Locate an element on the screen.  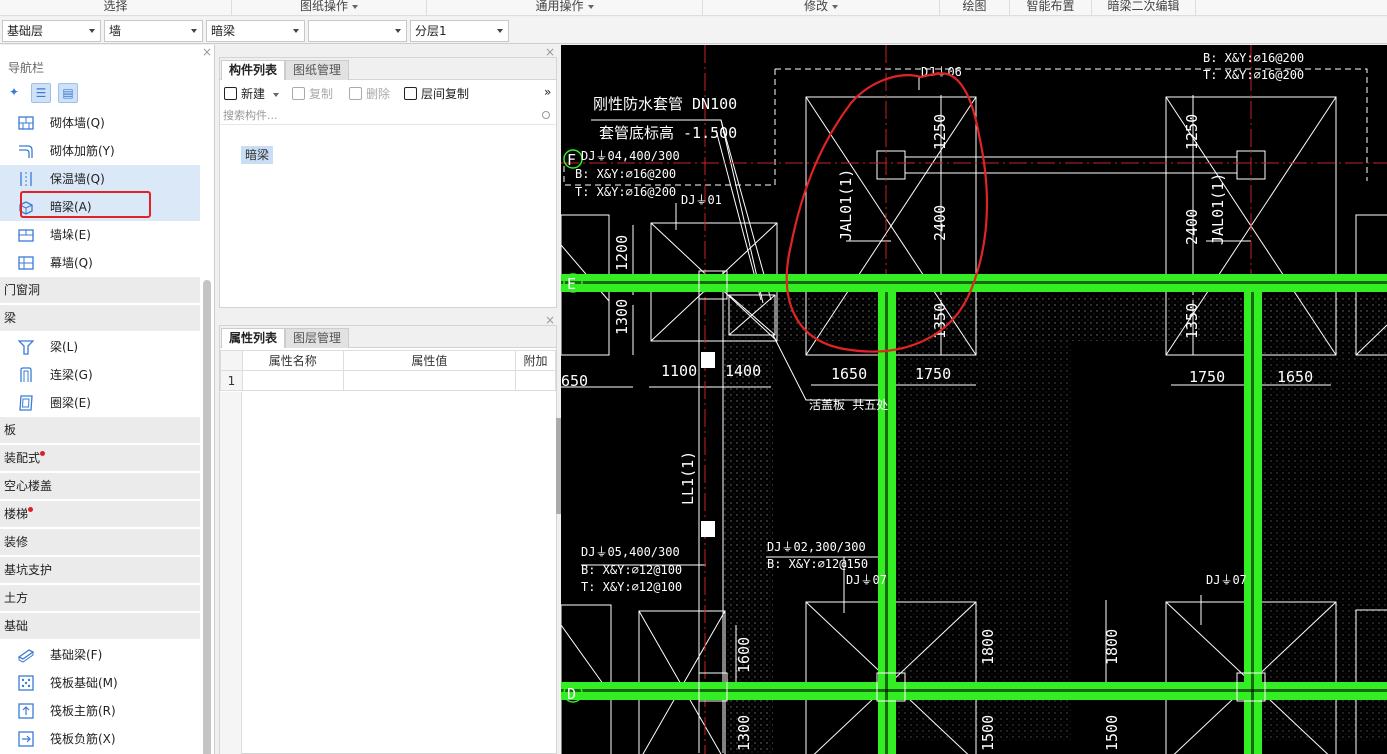
type-select: 暗梁 is located at coordinates (255, 31).